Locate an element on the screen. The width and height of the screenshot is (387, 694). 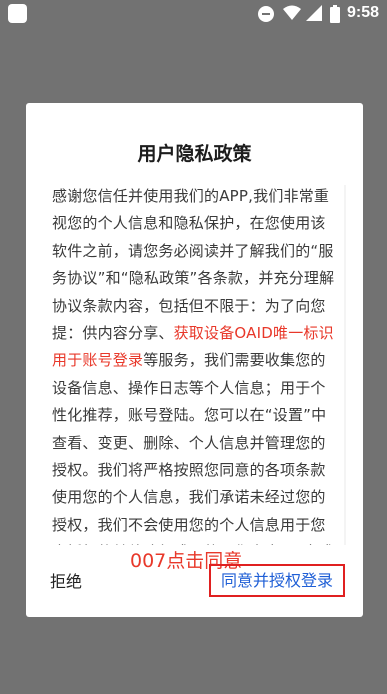
dialog-title: 用户隐私政策 is located at coordinates (194, 154).